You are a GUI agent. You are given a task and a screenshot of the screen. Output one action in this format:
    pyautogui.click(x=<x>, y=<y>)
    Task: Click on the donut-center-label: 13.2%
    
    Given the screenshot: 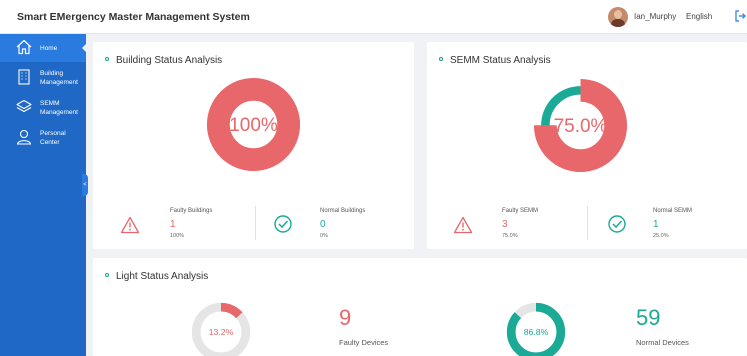 What is the action you would take?
    pyautogui.click(x=221, y=332)
    